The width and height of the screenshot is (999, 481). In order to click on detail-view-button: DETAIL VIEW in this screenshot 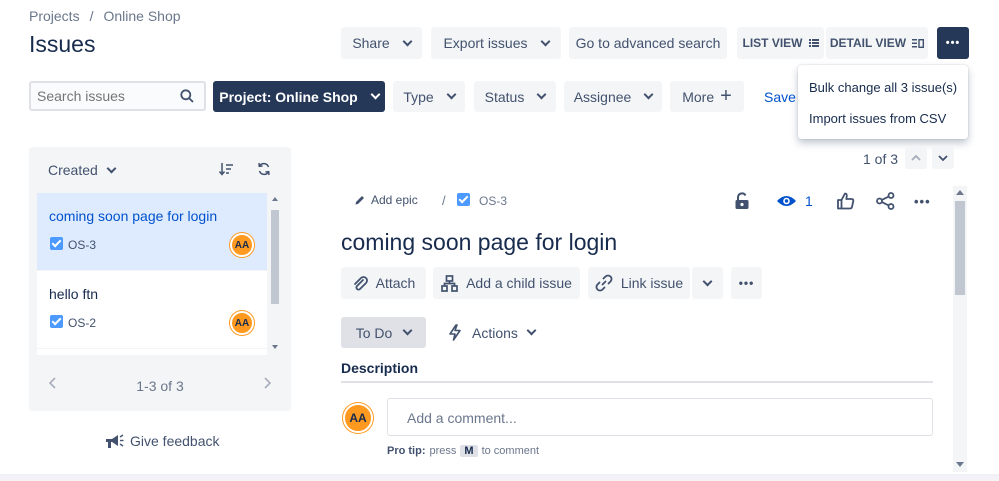, I will do `click(877, 43)`.